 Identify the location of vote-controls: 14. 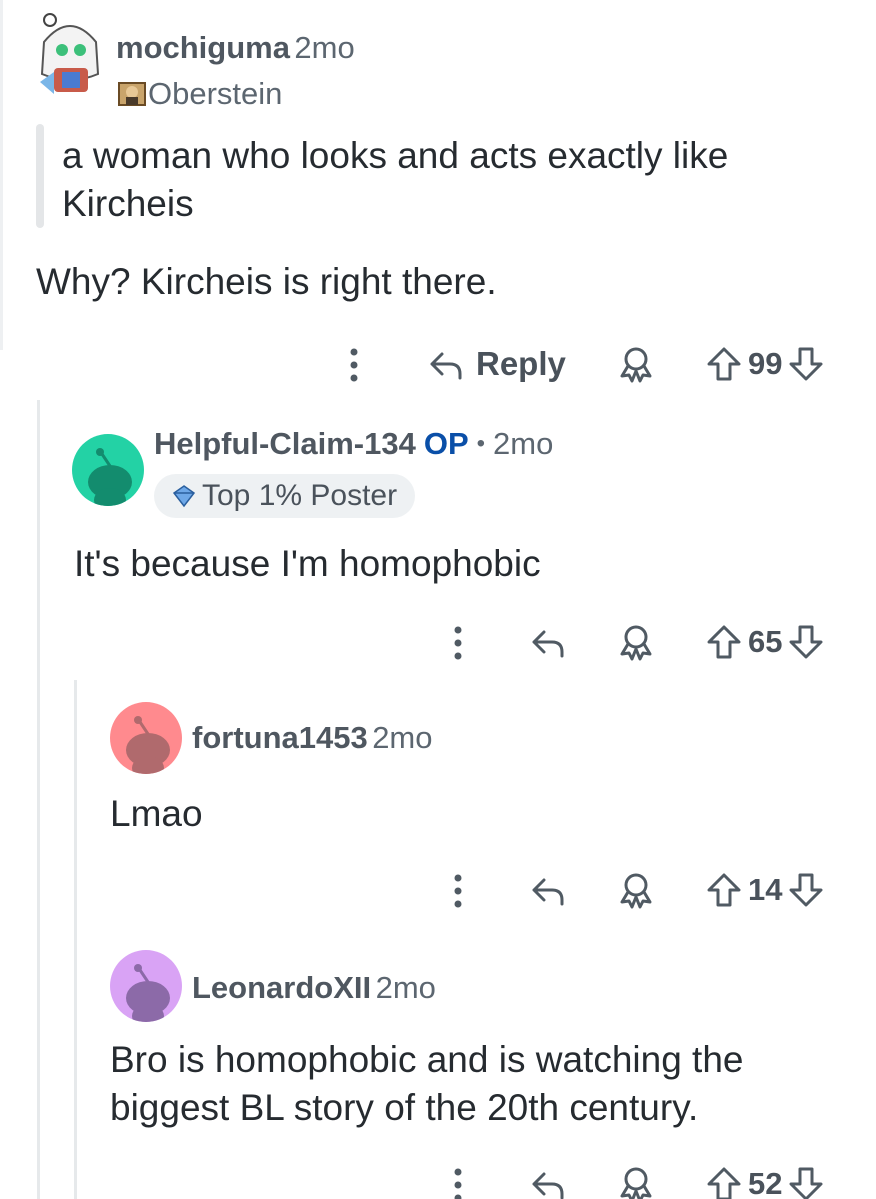
(765, 890).